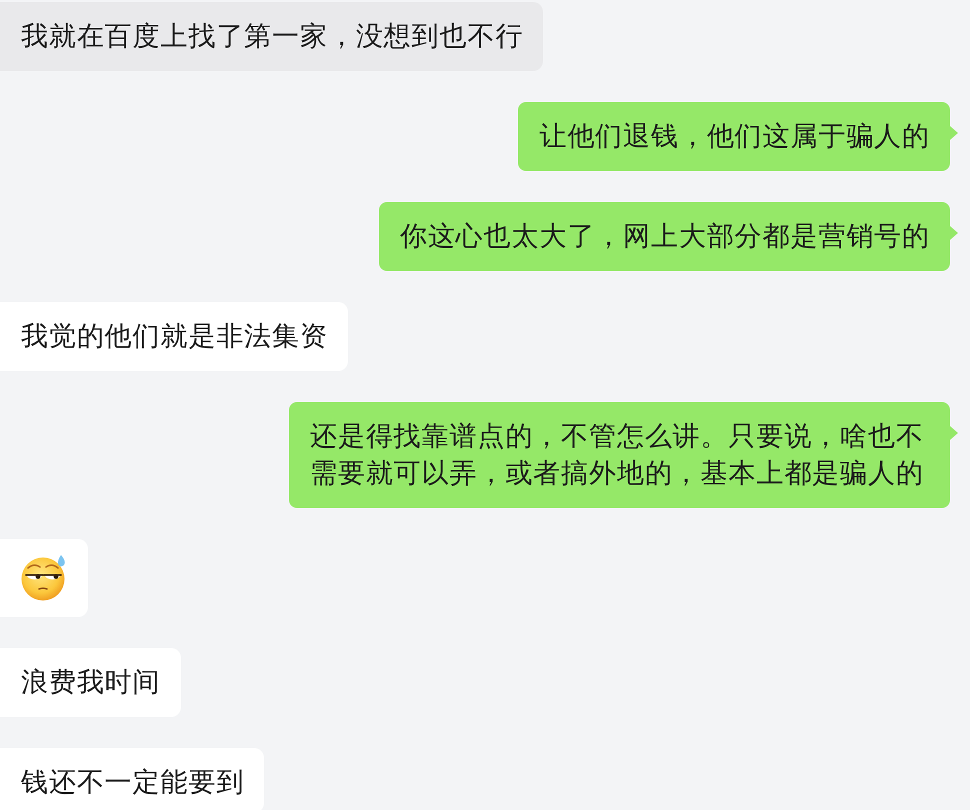 The width and height of the screenshot is (970, 810). I want to click on message-bubble: 还是得找靠谱点的，不管怎么讲。只要说，啥也不需要就可以弄，或者搞外地的，基本上都是骗人的, so click(619, 455).